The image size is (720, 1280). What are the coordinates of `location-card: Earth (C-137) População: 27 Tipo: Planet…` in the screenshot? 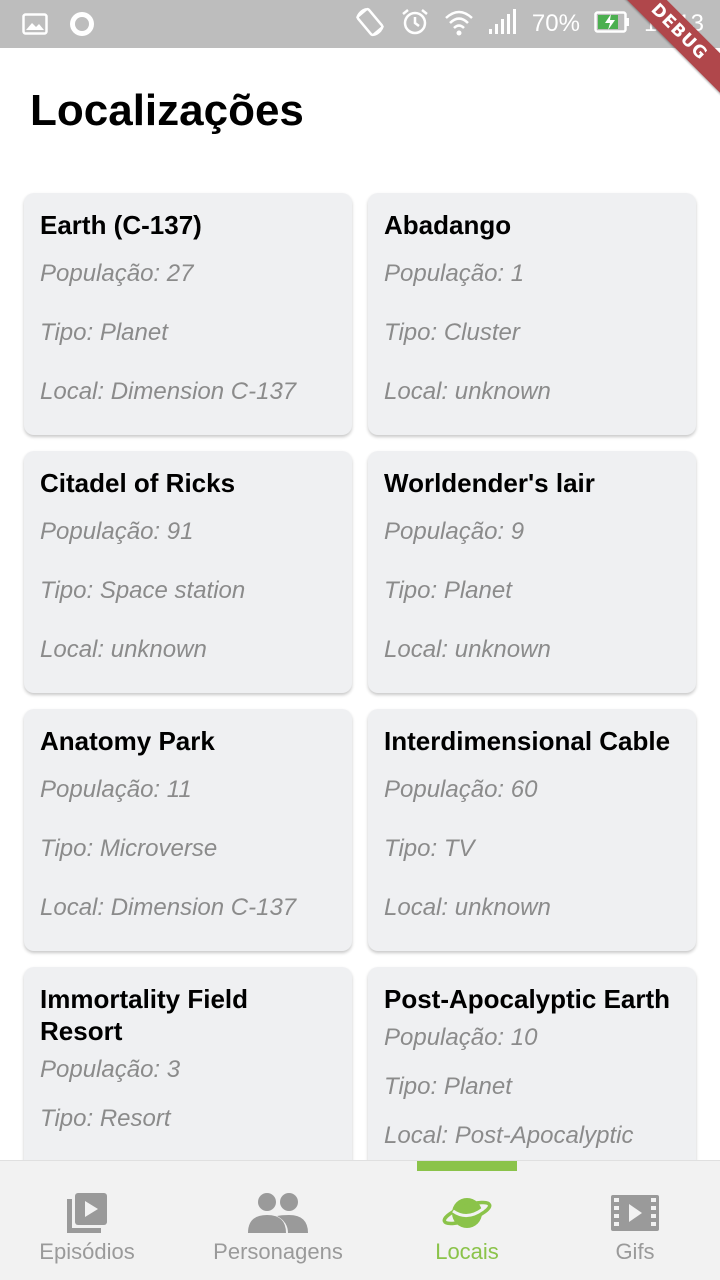 It's located at (188, 314).